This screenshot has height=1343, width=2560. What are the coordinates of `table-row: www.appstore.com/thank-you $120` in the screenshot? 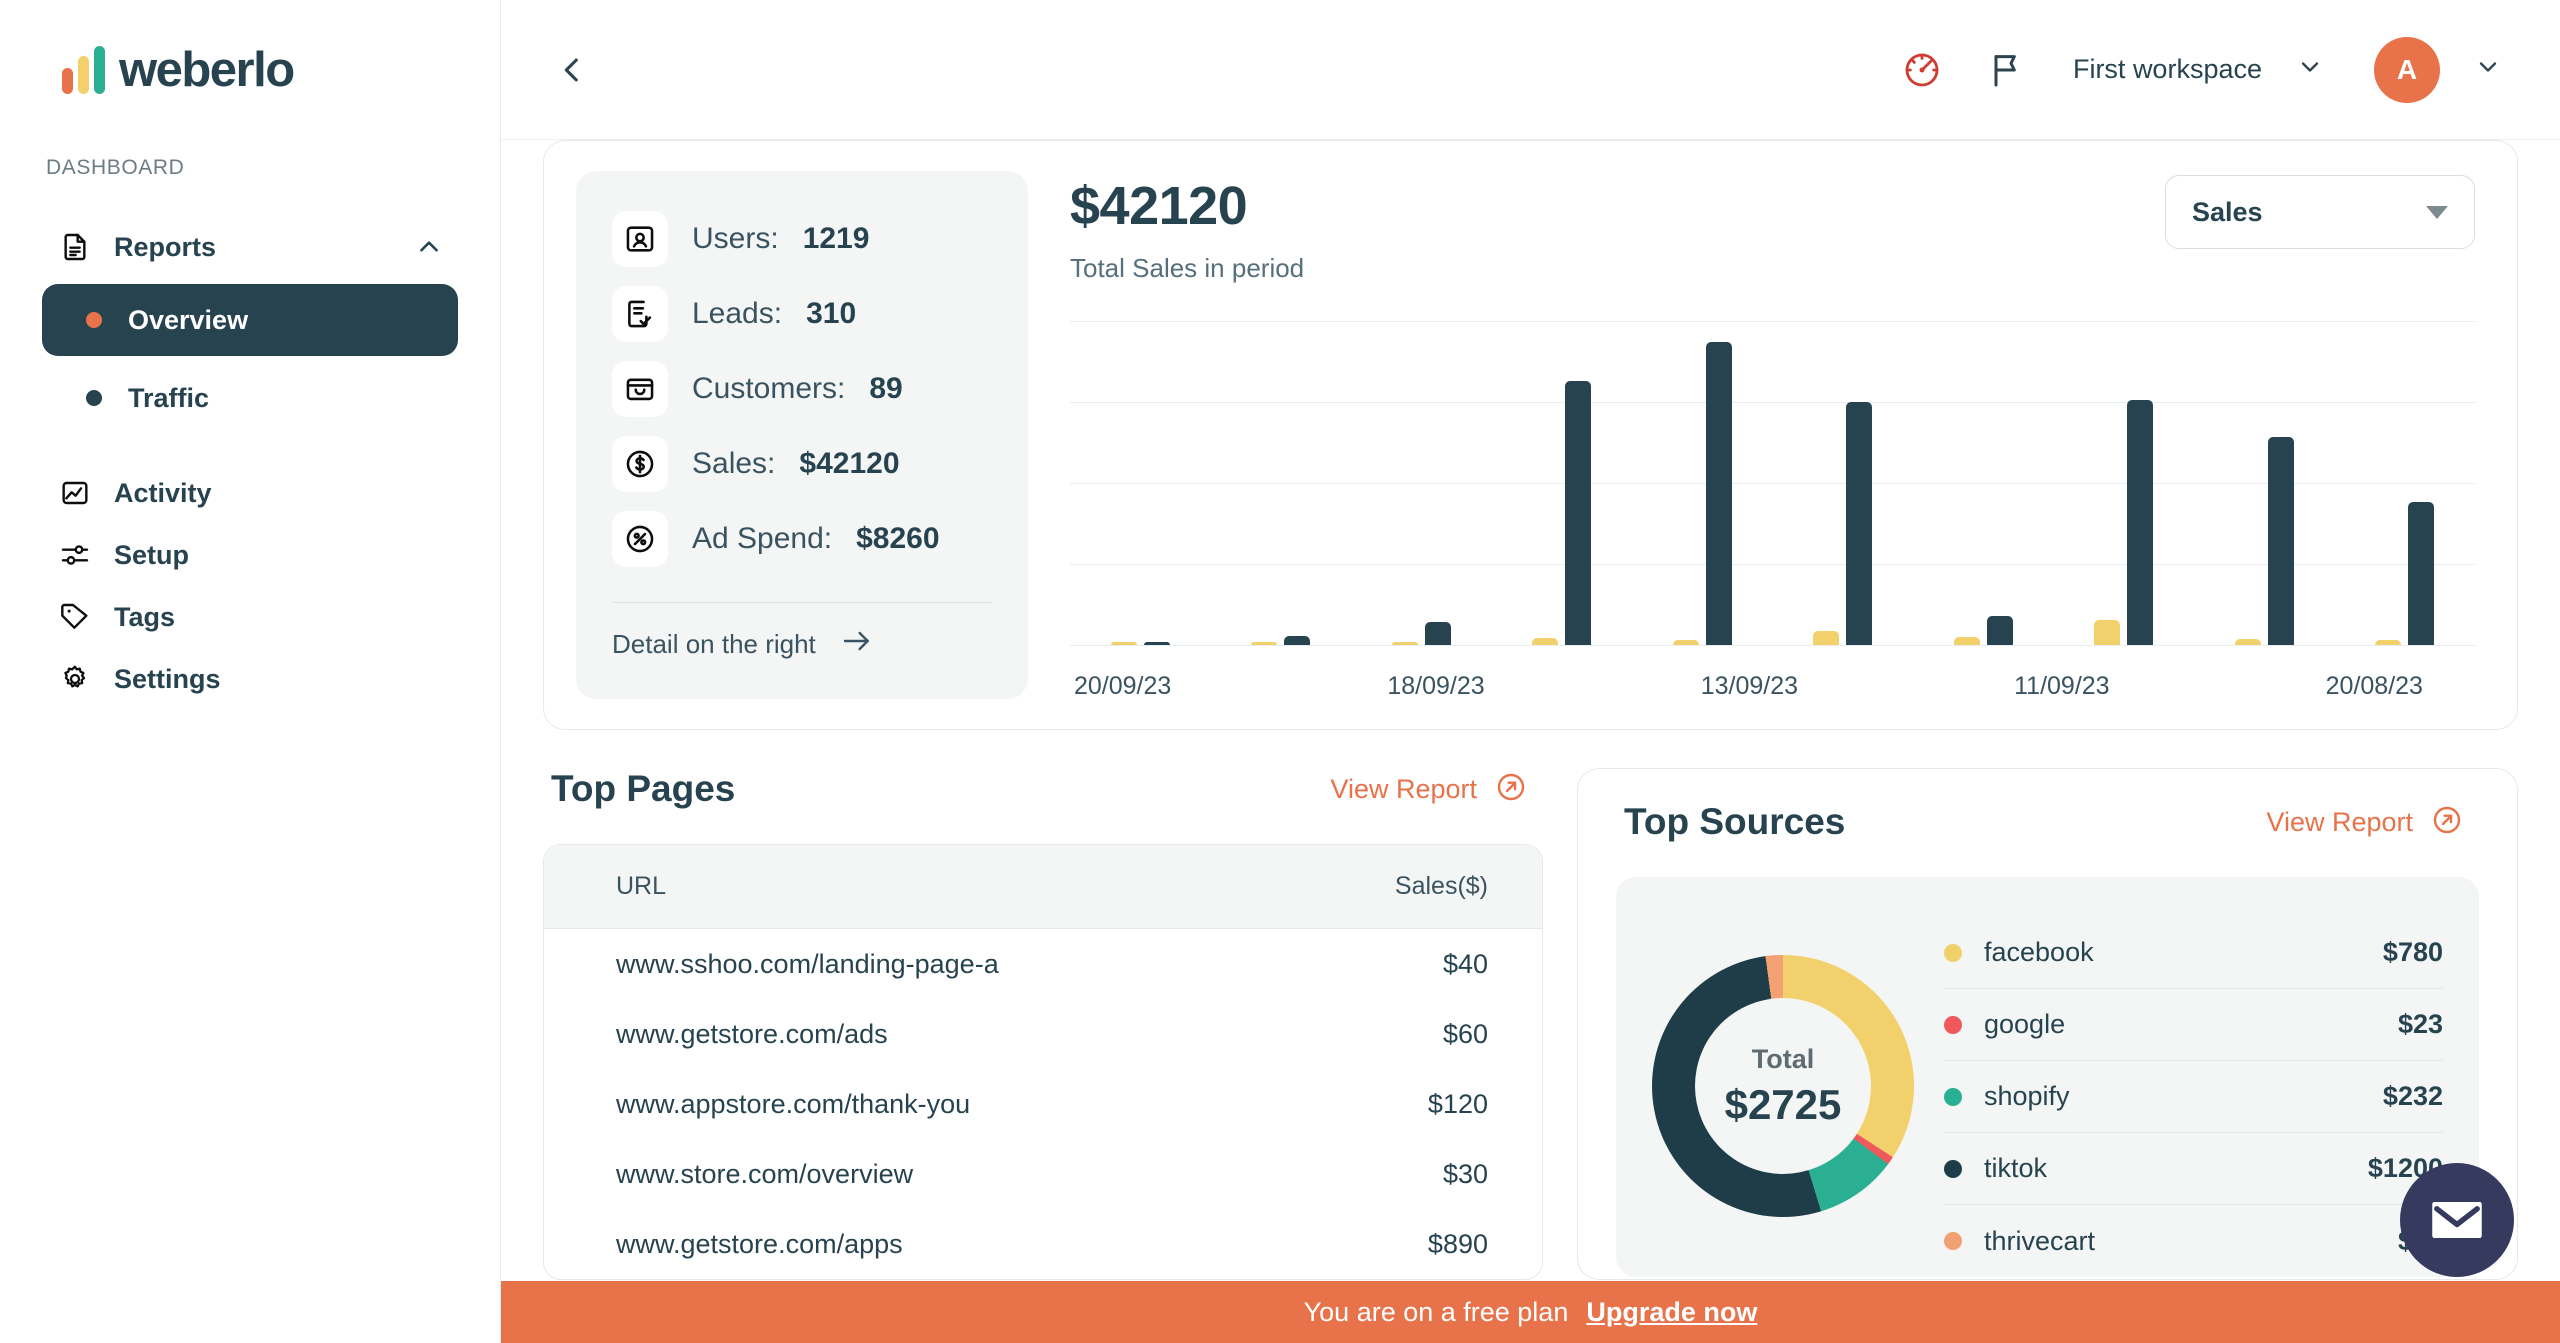 It's located at (1043, 1104).